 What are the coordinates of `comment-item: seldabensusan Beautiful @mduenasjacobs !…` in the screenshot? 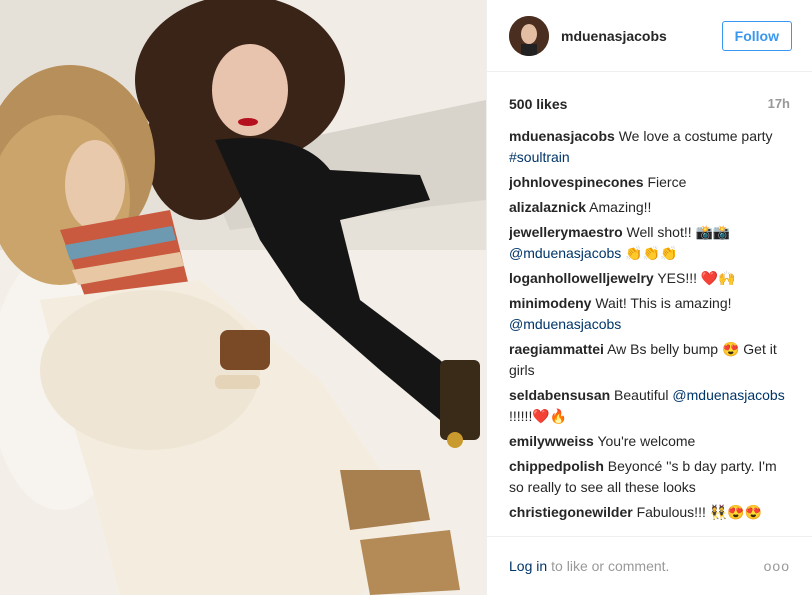 It's located at (651, 406).